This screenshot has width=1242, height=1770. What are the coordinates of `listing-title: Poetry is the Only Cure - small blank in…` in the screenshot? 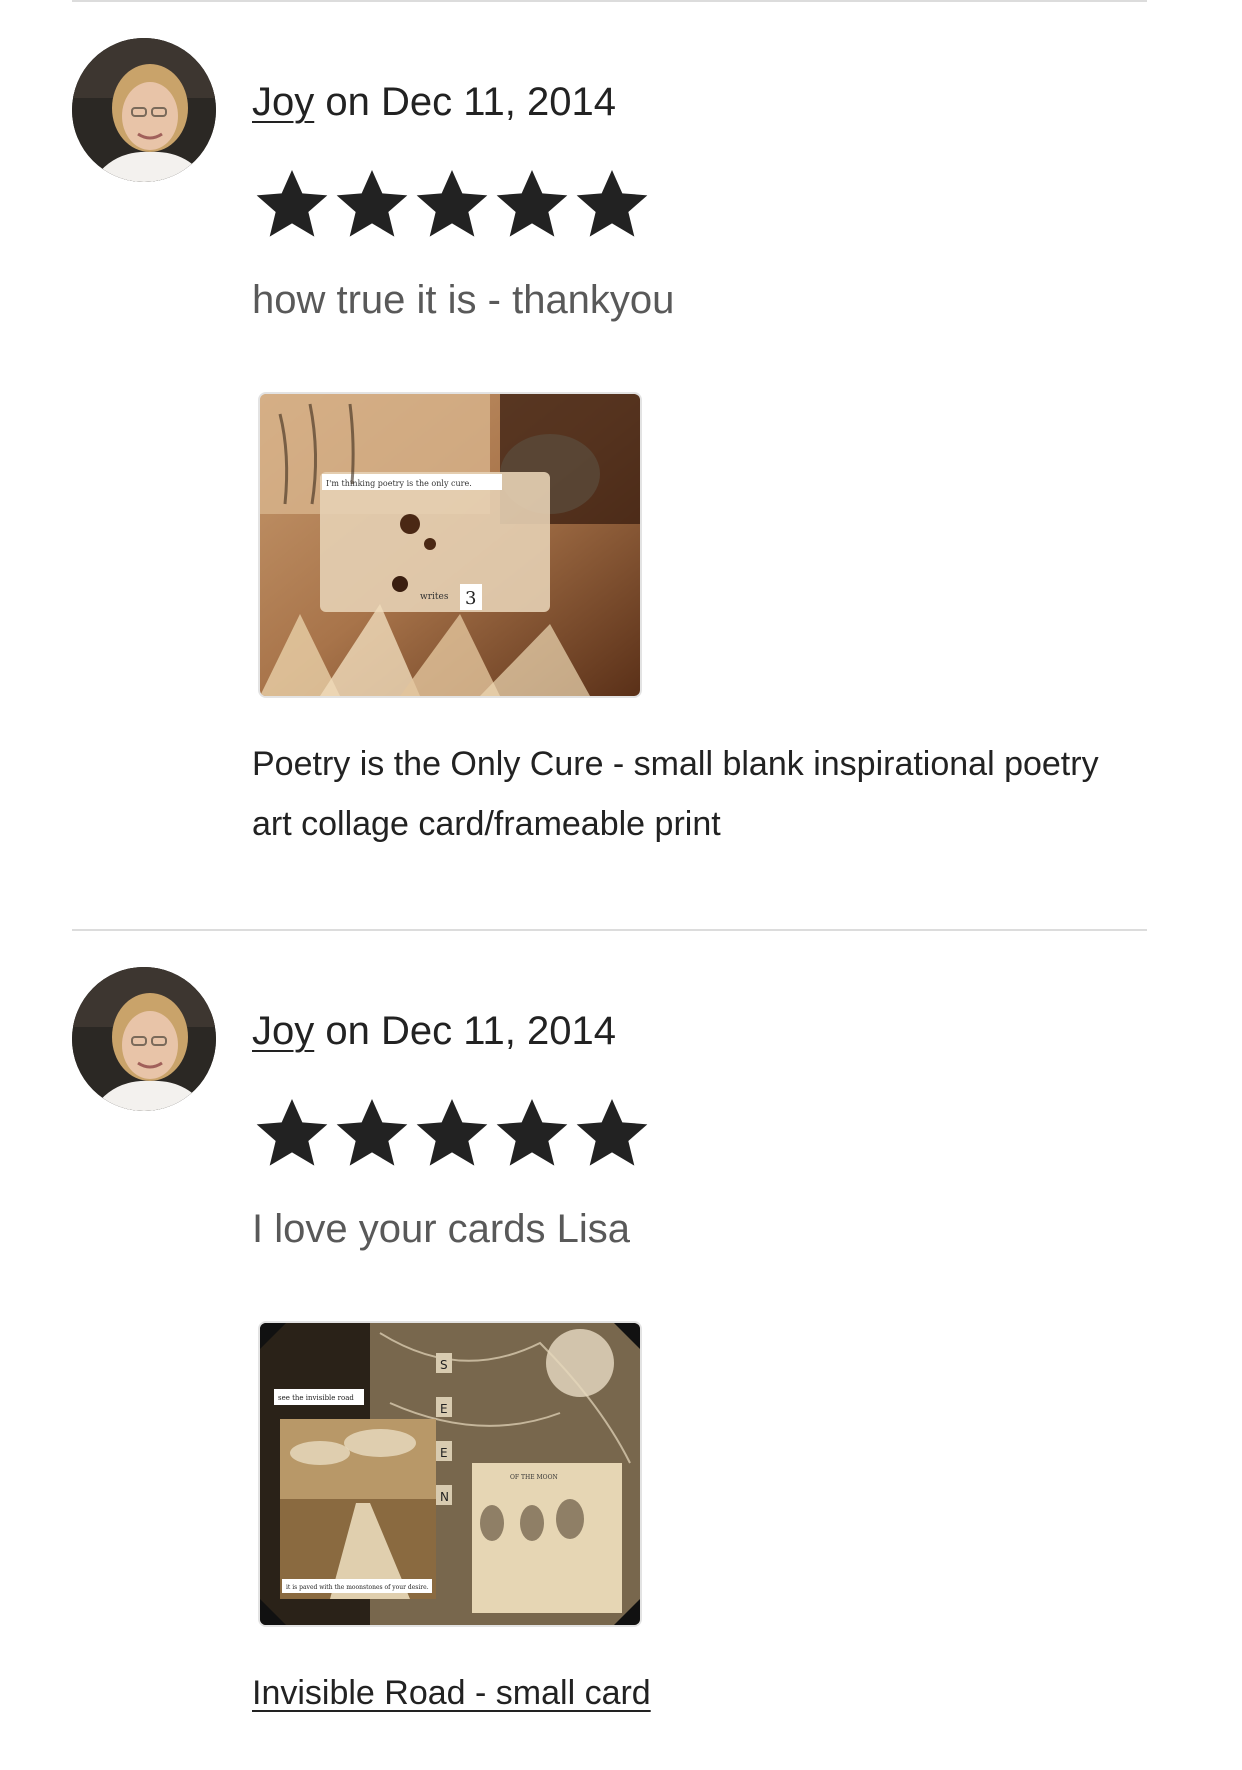 It's located at (692, 794).